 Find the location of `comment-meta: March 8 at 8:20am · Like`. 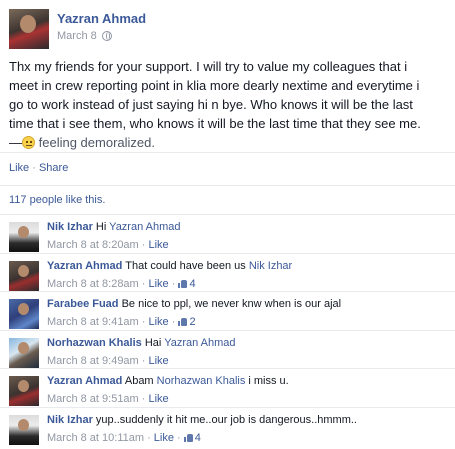

comment-meta: March 8 at 8:20am · Like is located at coordinates (247, 245).